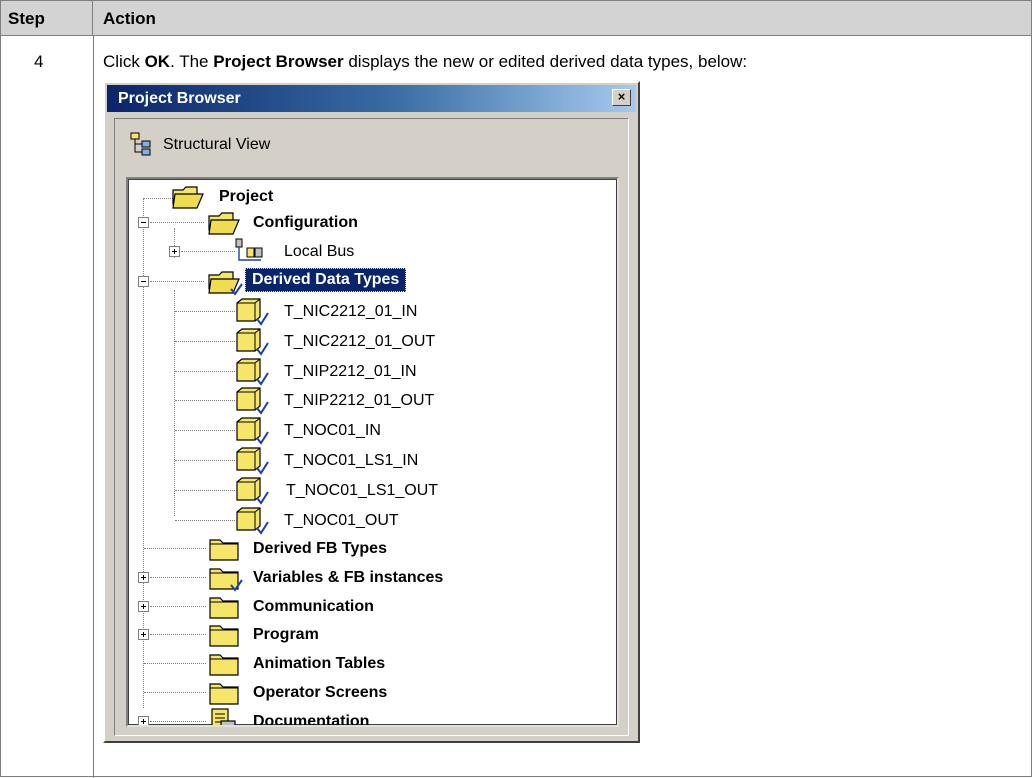 The height and width of the screenshot is (778, 1032). I want to click on tree-item-ddt: T_NIC2212_01_OUT, so click(359, 342).